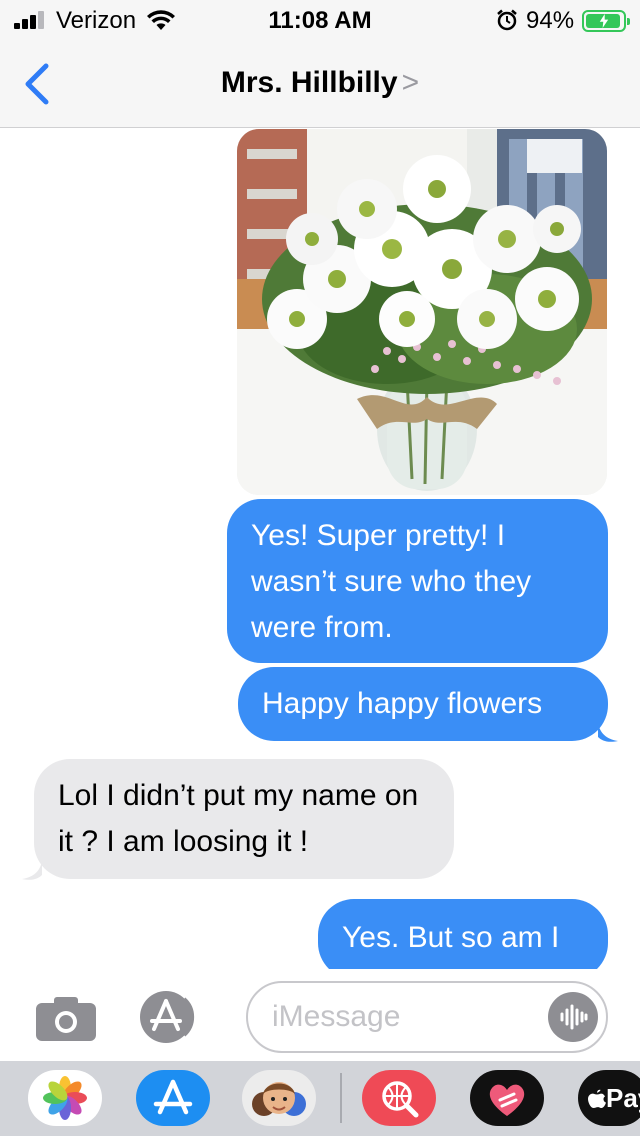 The width and height of the screenshot is (640, 1136). What do you see at coordinates (65, 1098) in the screenshot?
I see `photos-app-icon` at bounding box center [65, 1098].